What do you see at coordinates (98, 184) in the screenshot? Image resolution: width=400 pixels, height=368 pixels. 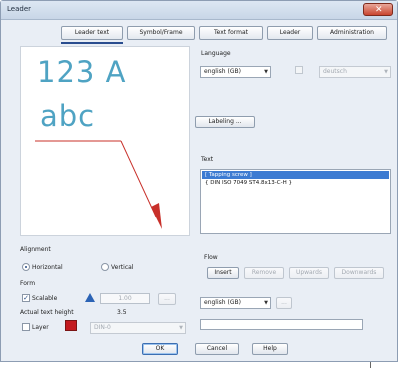 I see `leader-arrow-icon` at bounding box center [98, 184].